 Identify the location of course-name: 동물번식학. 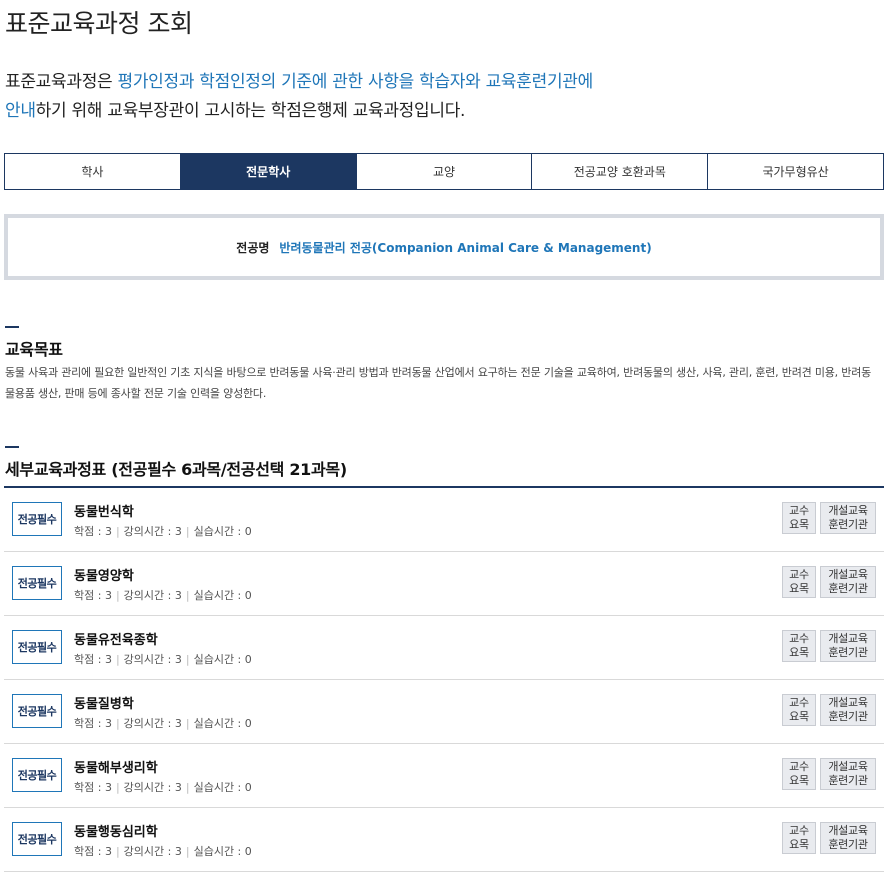
(104, 512).